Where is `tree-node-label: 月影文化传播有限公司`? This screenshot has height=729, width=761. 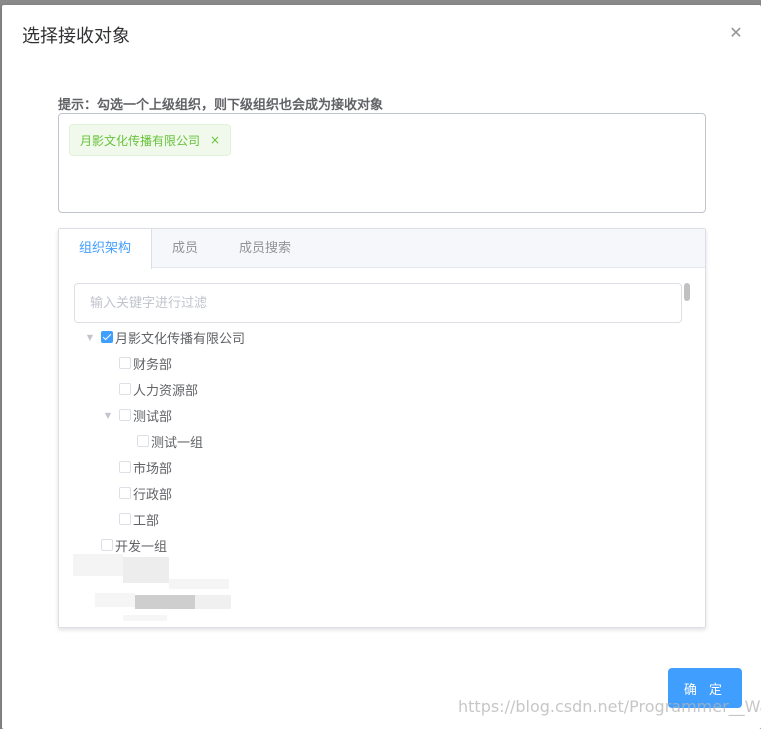
tree-node-label: 月影文化传播有限公司 is located at coordinates (180, 339).